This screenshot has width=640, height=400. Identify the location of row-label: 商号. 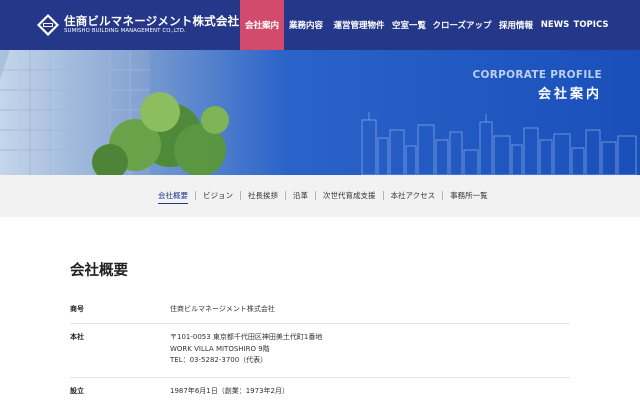
(77, 309).